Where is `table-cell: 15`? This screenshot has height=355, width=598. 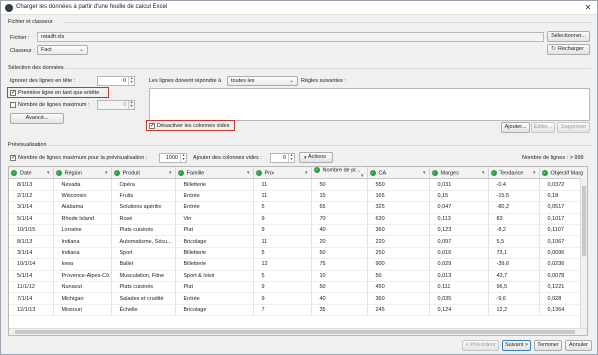 table-cell: 15 is located at coordinates (339, 196).